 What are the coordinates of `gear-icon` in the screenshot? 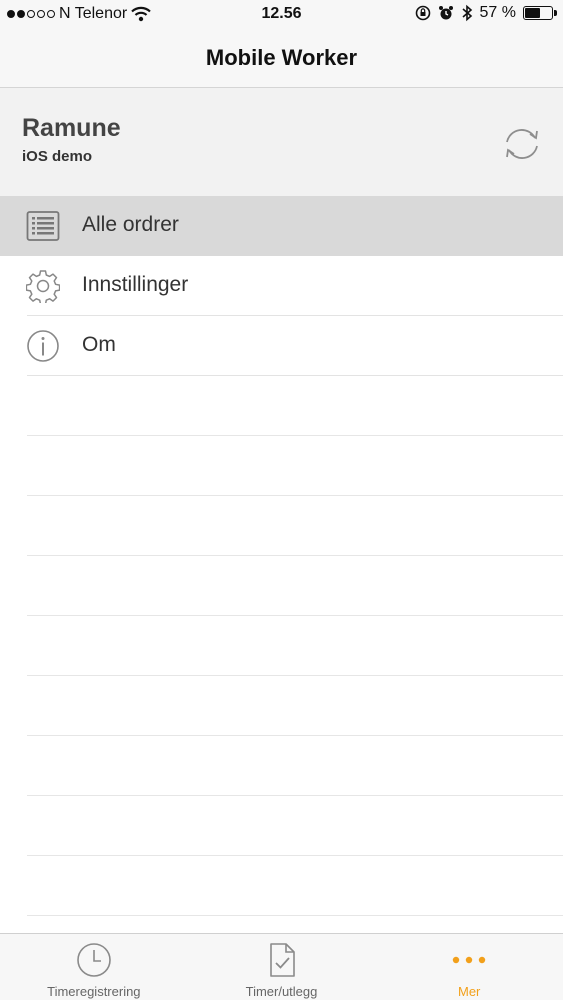 It's located at (43, 286).